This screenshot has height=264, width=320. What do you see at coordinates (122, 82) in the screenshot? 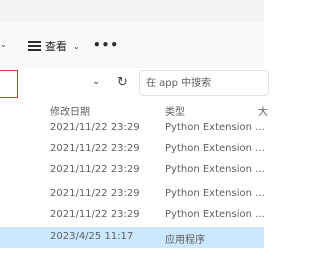
I see `refresh-icon: ↻` at bounding box center [122, 82].